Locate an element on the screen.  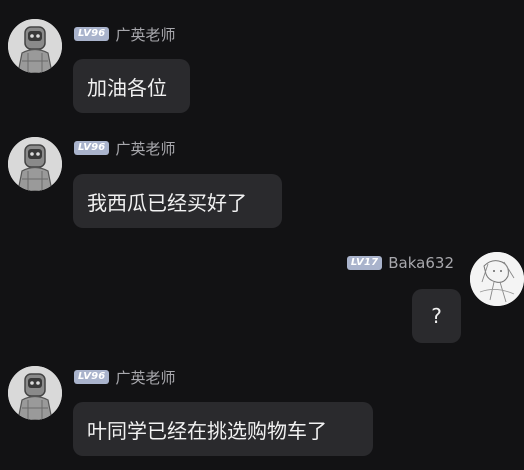
self-avatar is located at coordinates (497, 279).